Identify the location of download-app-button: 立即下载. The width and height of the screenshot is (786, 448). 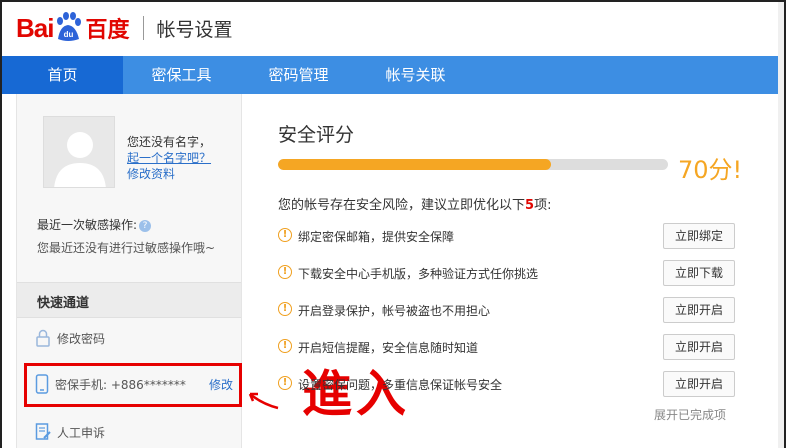
(699, 273).